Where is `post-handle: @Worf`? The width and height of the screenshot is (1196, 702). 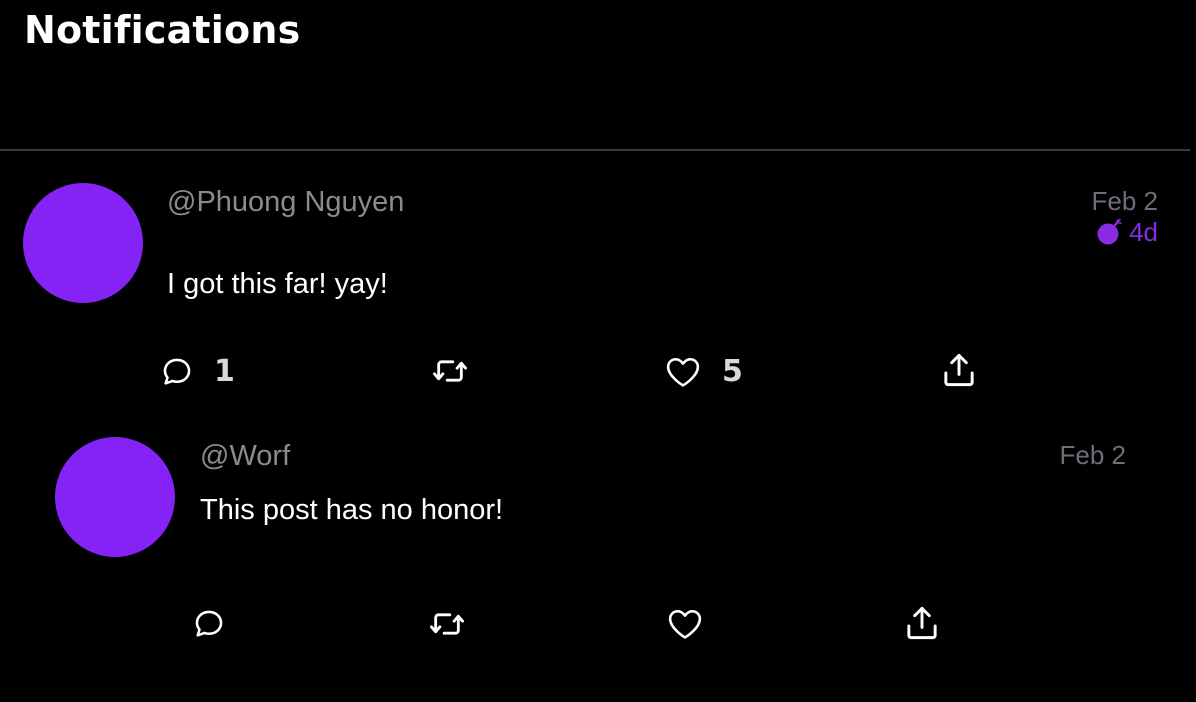
post-handle: @Worf is located at coordinates (245, 456).